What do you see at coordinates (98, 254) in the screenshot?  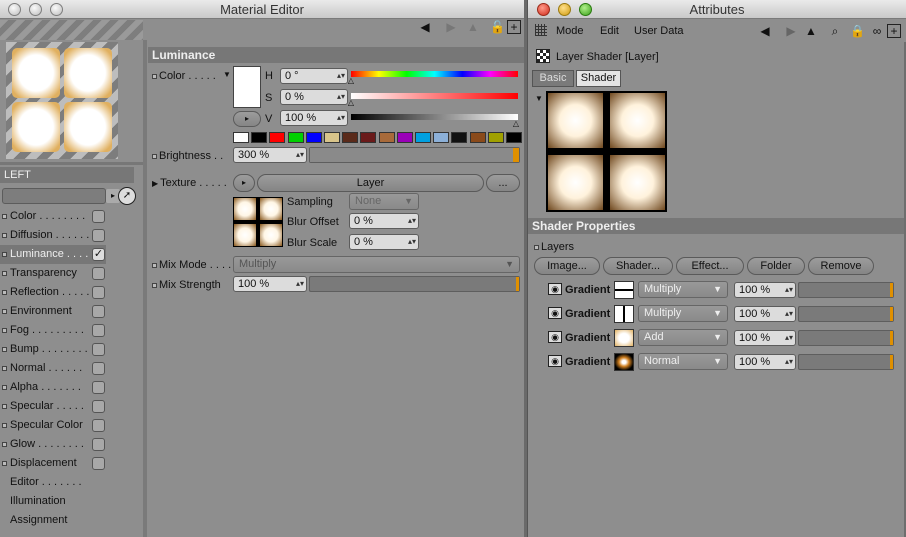 I see `channel-checkbox: ✓` at bounding box center [98, 254].